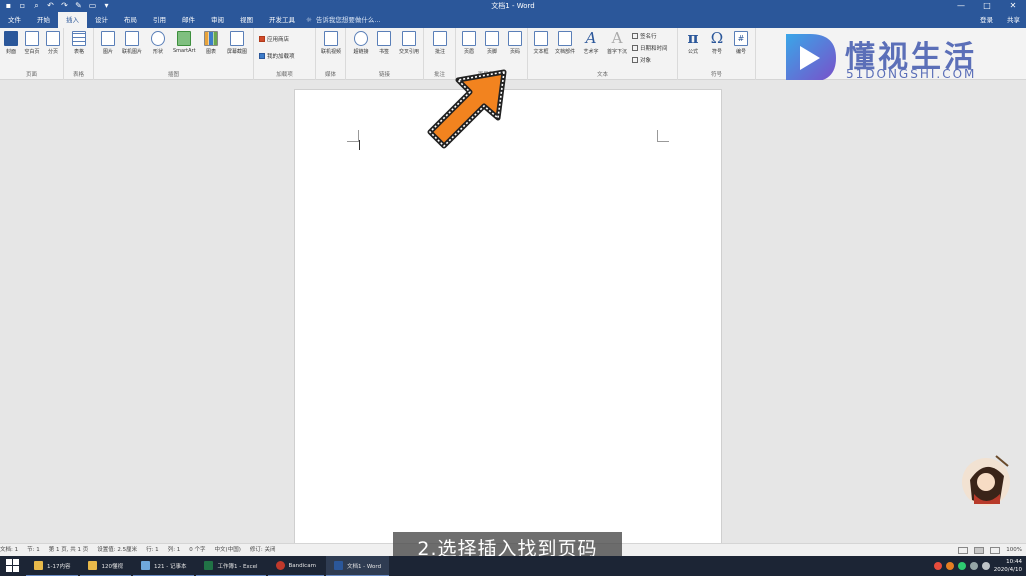  Describe the element at coordinates (277, 56) in the screenshot. I see `my-addins-button: 我的加载项` at that location.